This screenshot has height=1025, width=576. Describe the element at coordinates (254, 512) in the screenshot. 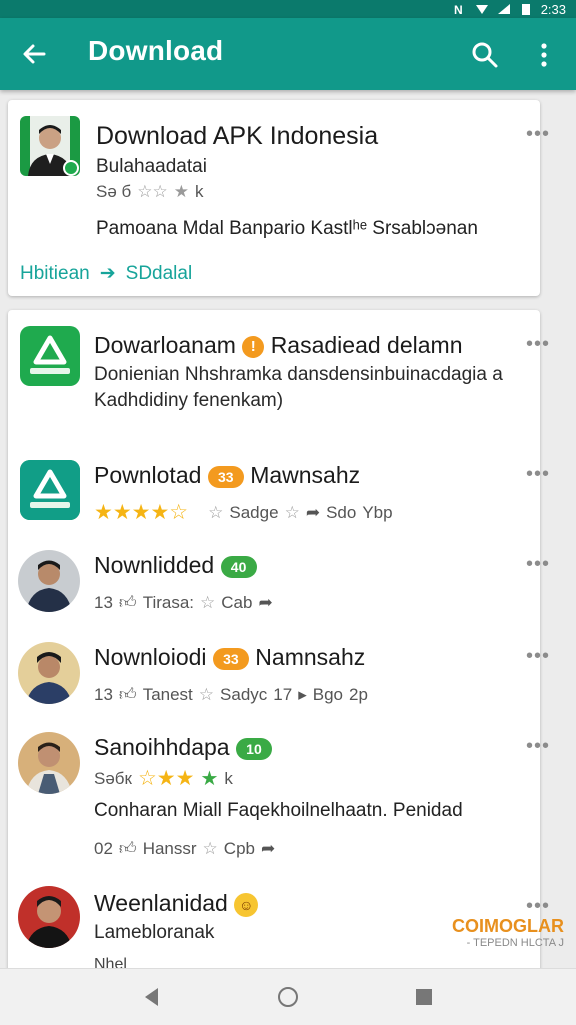

I see `meta-a: Sadge` at that location.